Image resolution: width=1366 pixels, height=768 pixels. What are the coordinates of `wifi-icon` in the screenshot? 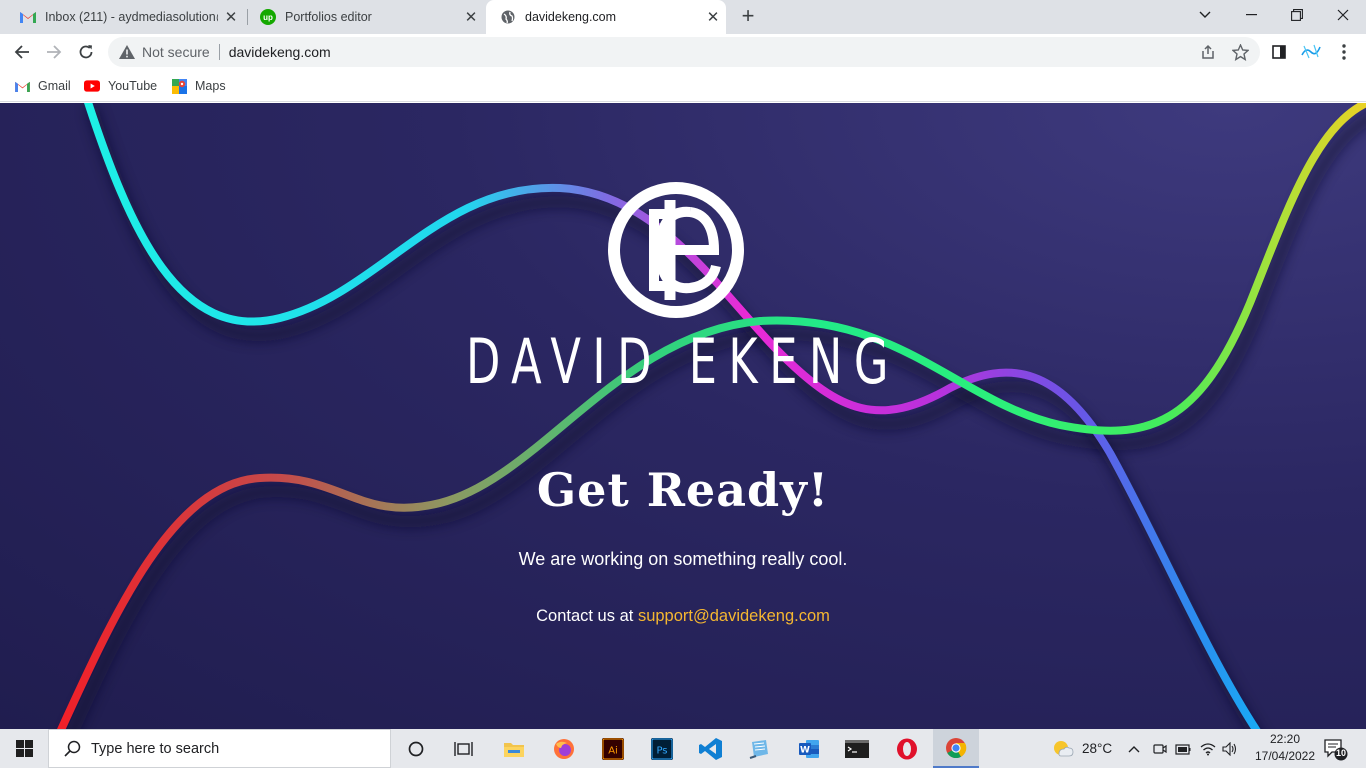 It's located at (1208, 748).